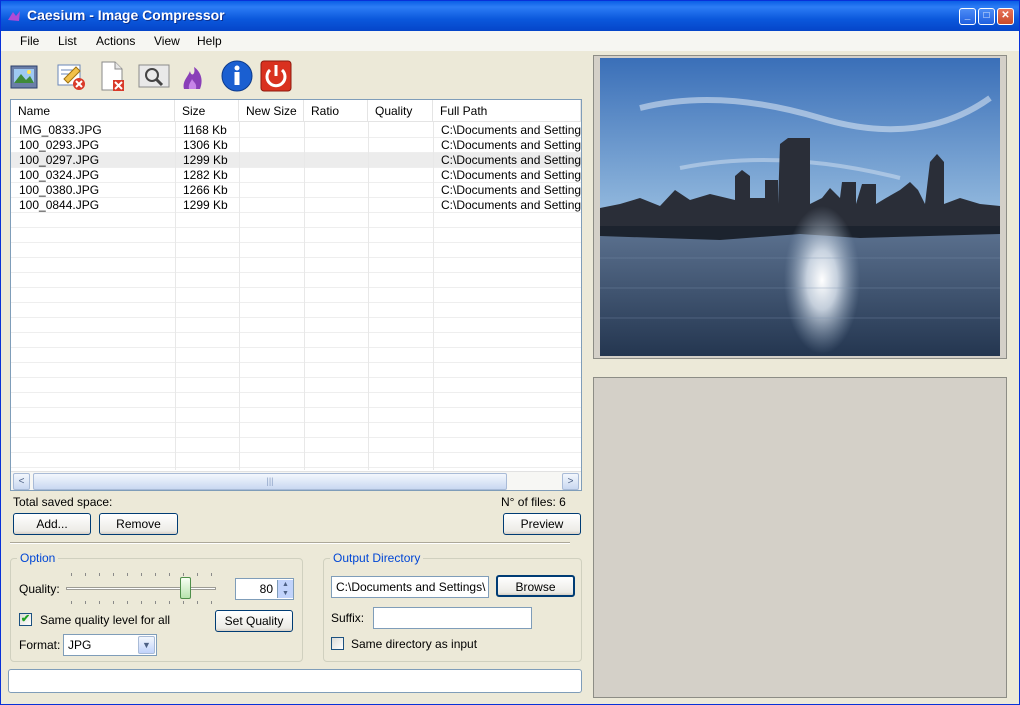 This screenshot has height=705, width=1020. I want to click on clear-list-icon, so click(71, 76).